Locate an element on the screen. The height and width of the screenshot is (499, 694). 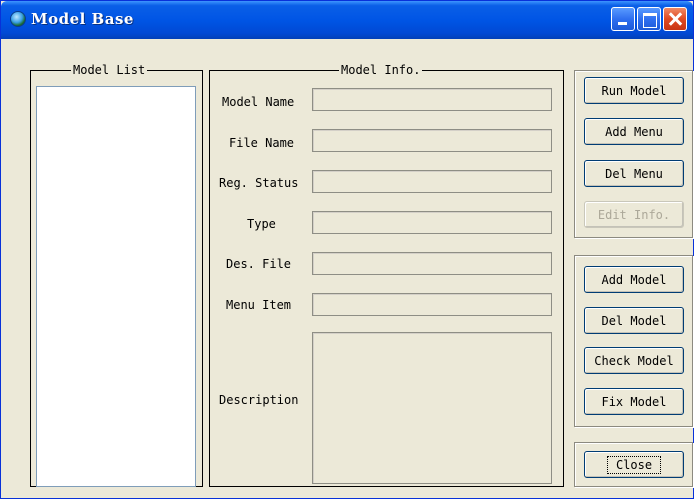
del-menu-button: Del Menu is located at coordinates (634, 173).